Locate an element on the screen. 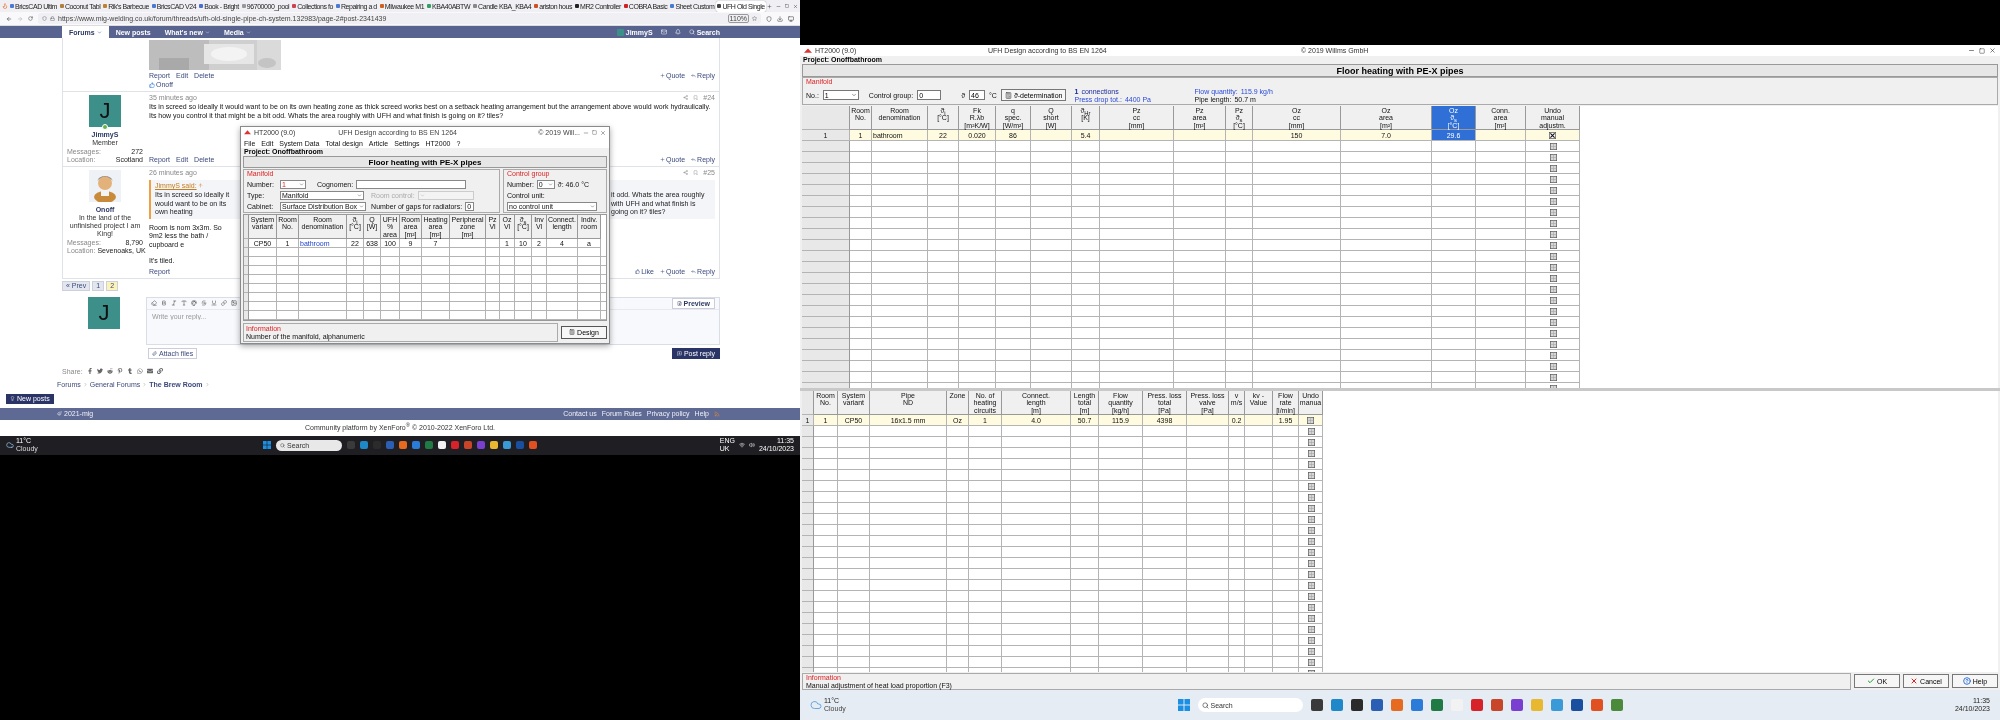 The height and width of the screenshot is (720, 2000). reload-icon is located at coordinates (30, 18).